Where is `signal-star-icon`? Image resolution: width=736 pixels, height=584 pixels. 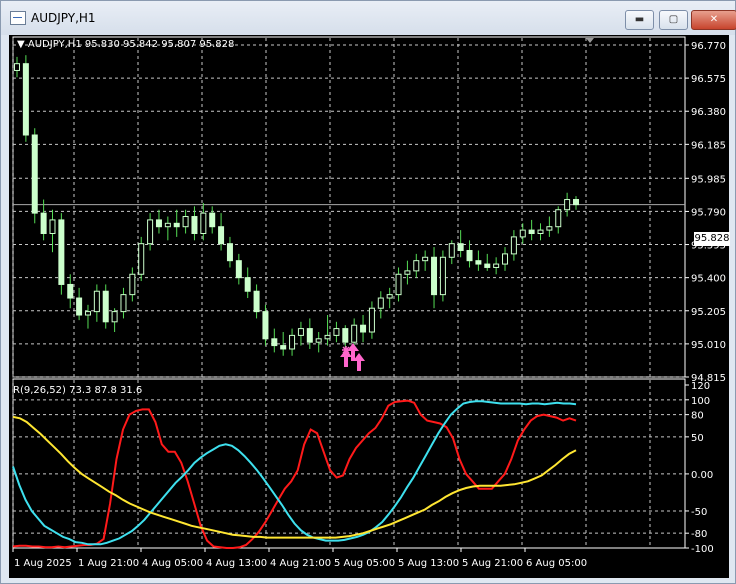
signal-star-icon is located at coordinates (346, 350).